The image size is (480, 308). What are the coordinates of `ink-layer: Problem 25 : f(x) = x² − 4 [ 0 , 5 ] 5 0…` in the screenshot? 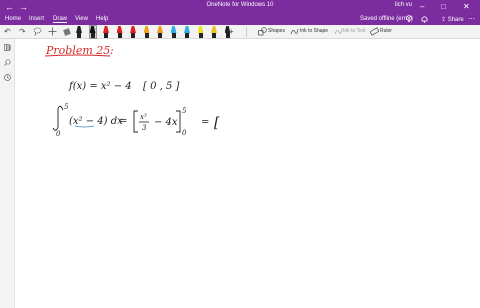 It's located at (132, 91).